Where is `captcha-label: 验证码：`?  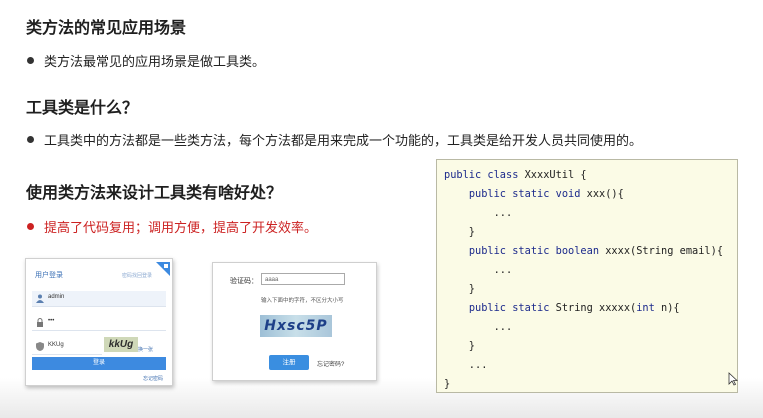 captcha-label: 验证码： is located at coordinates (244, 281).